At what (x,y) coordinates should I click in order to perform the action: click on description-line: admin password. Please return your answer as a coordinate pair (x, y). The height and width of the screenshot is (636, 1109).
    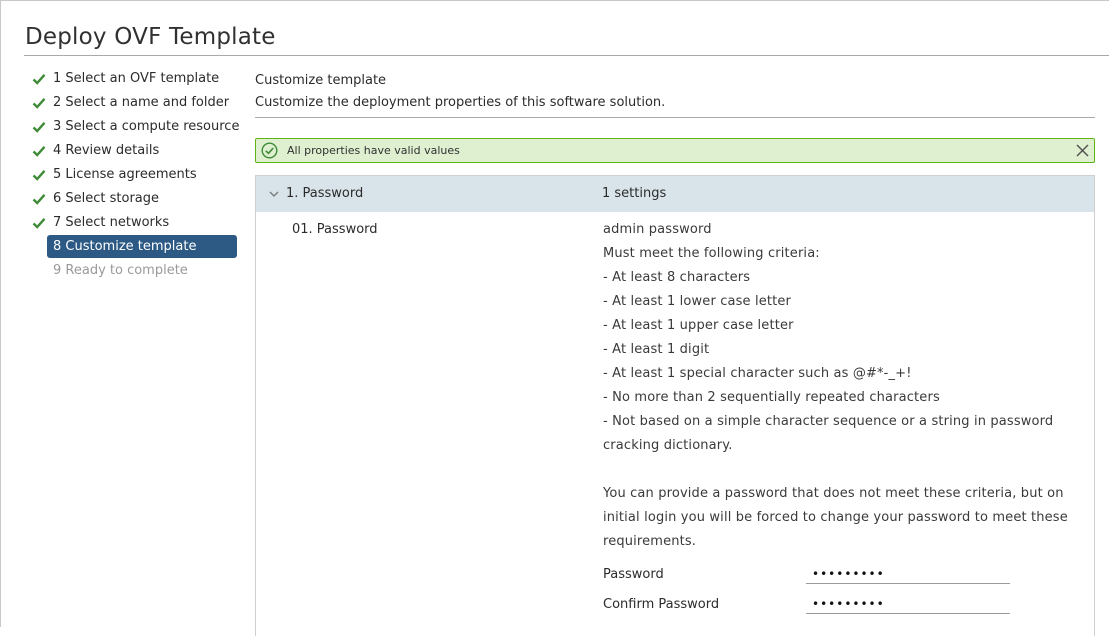
    Looking at the image, I should click on (657, 229).